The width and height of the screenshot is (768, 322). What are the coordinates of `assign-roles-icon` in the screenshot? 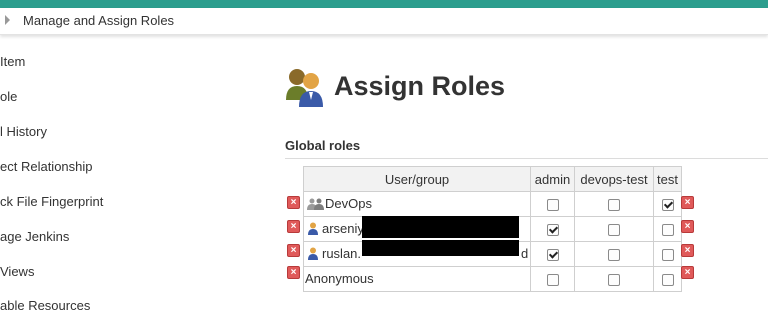 It's located at (304, 88).